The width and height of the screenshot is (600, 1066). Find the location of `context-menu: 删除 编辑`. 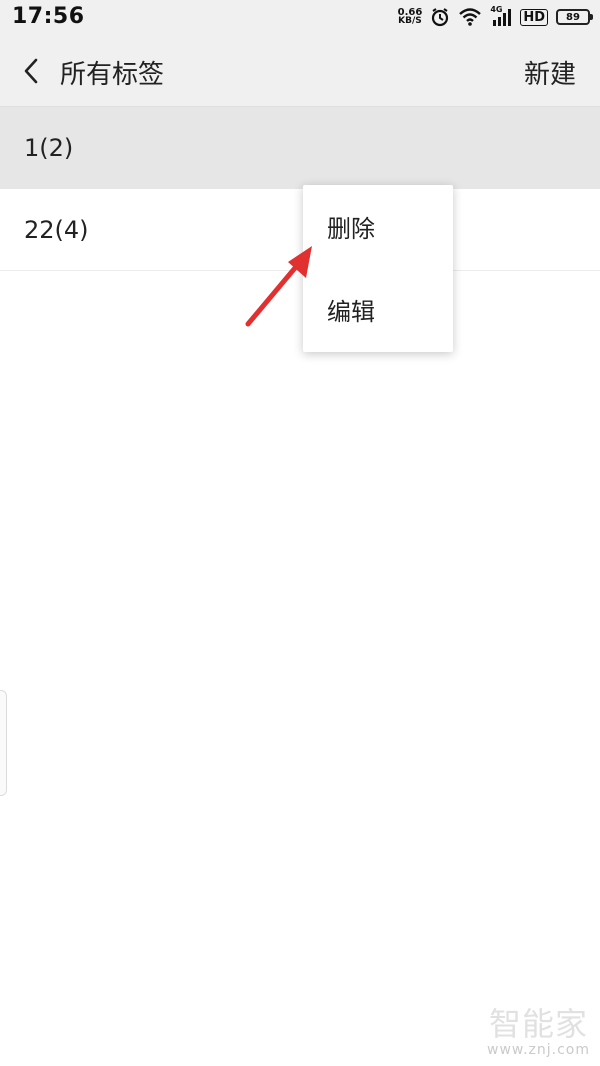

context-menu: 删除 编辑 is located at coordinates (378, 268).